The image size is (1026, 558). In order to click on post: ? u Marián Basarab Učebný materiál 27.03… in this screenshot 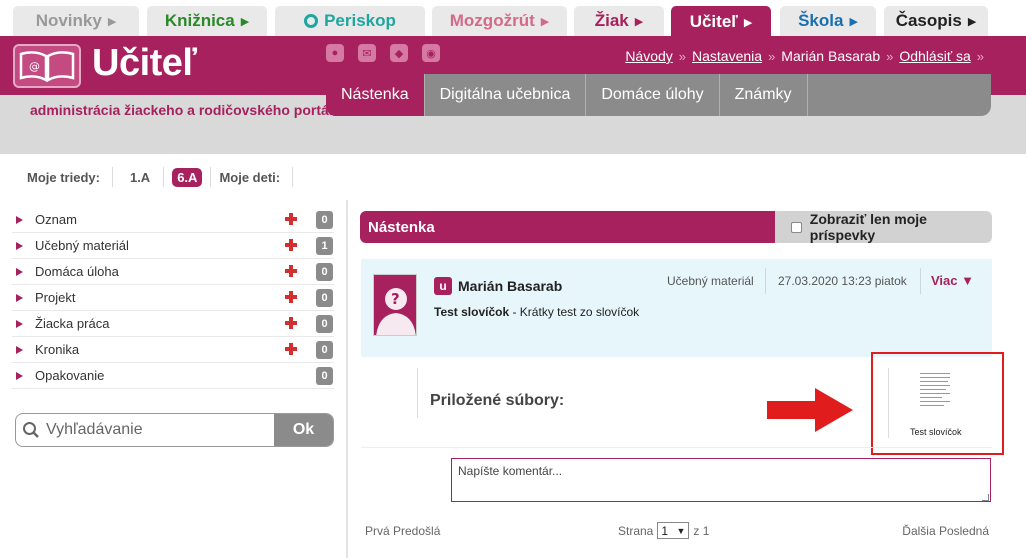, I will do `click(676, 308)`.